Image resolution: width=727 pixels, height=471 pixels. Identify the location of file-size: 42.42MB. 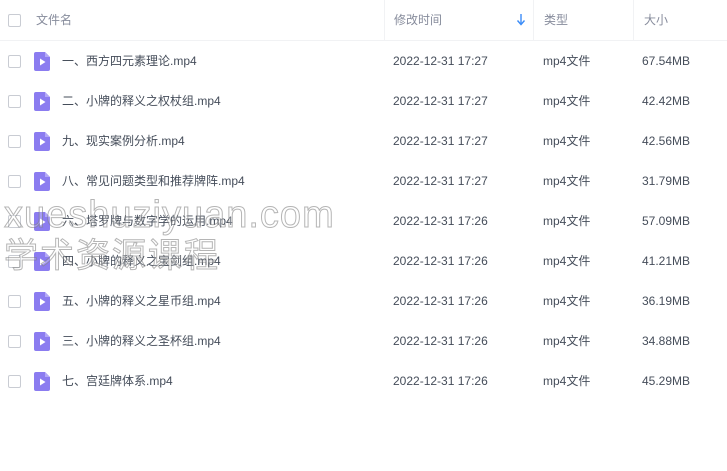
(666, 101).